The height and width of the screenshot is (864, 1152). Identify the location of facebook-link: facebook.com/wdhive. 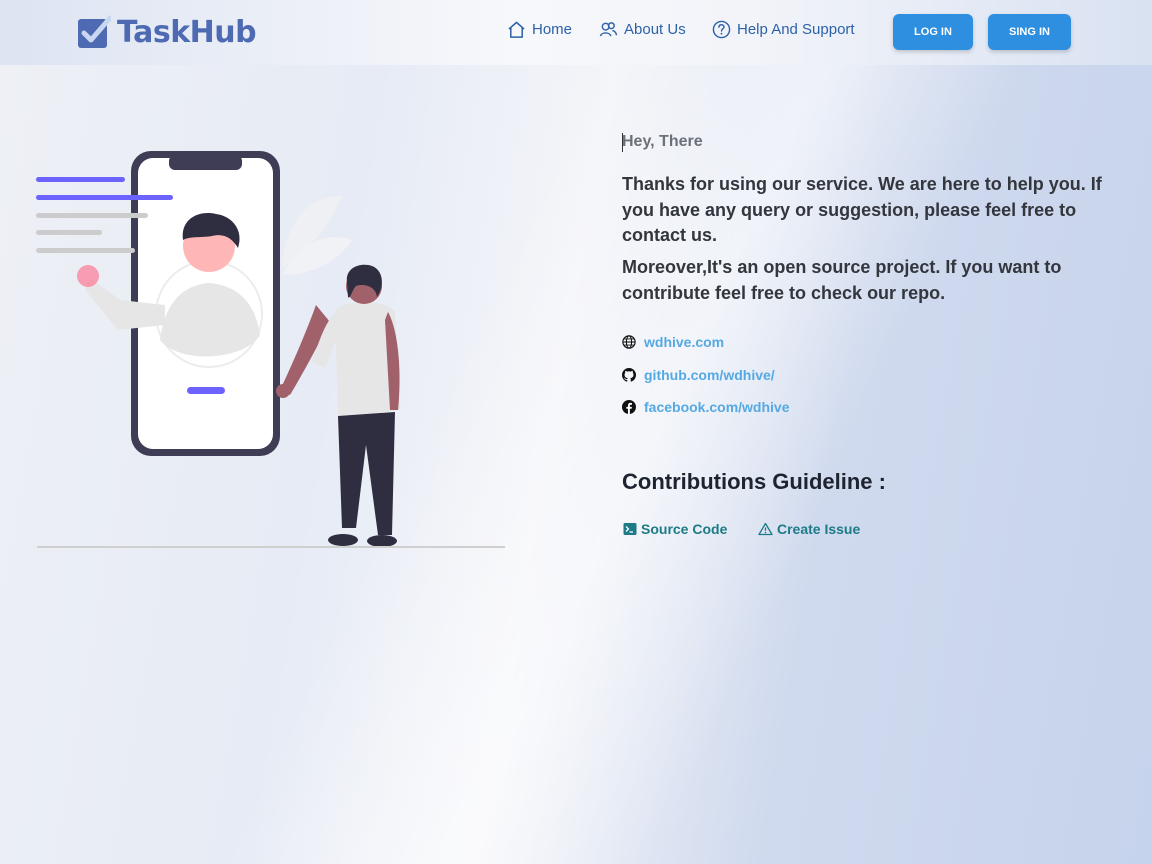
(705, 407).